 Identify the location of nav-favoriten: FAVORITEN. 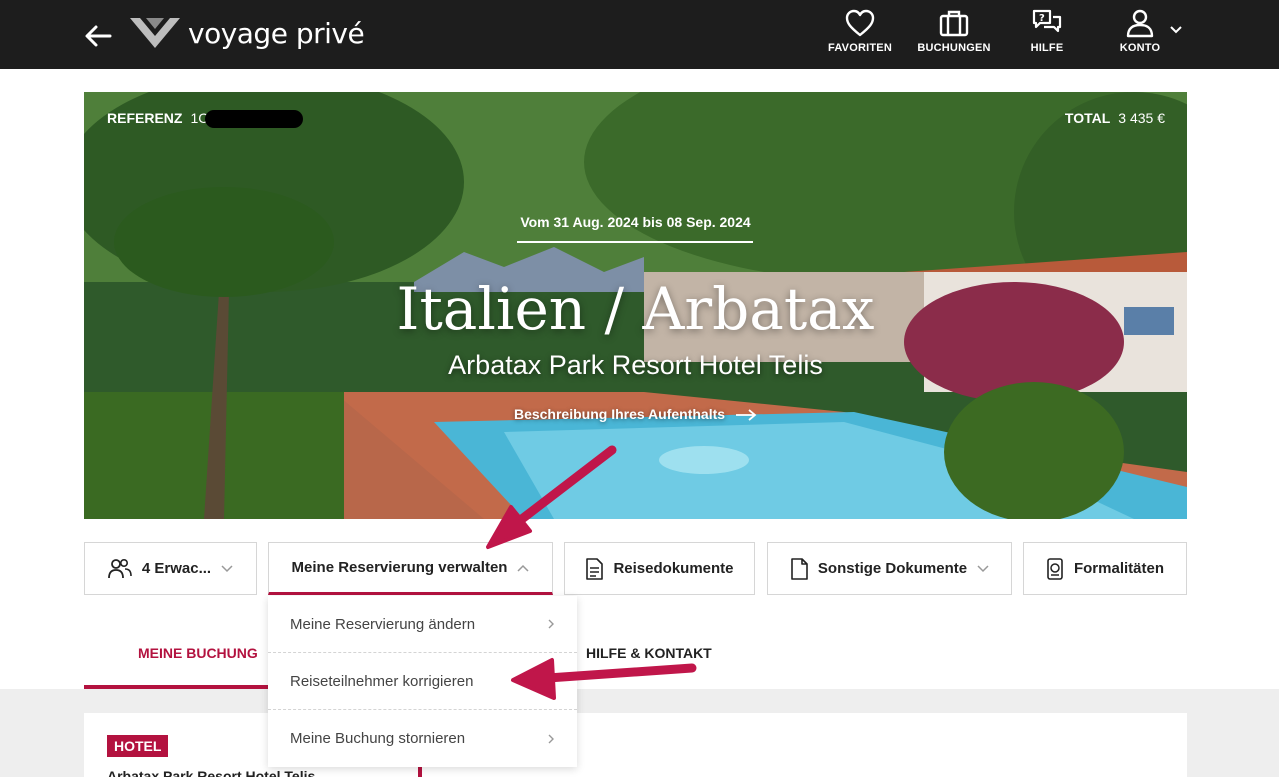
(860, 31).